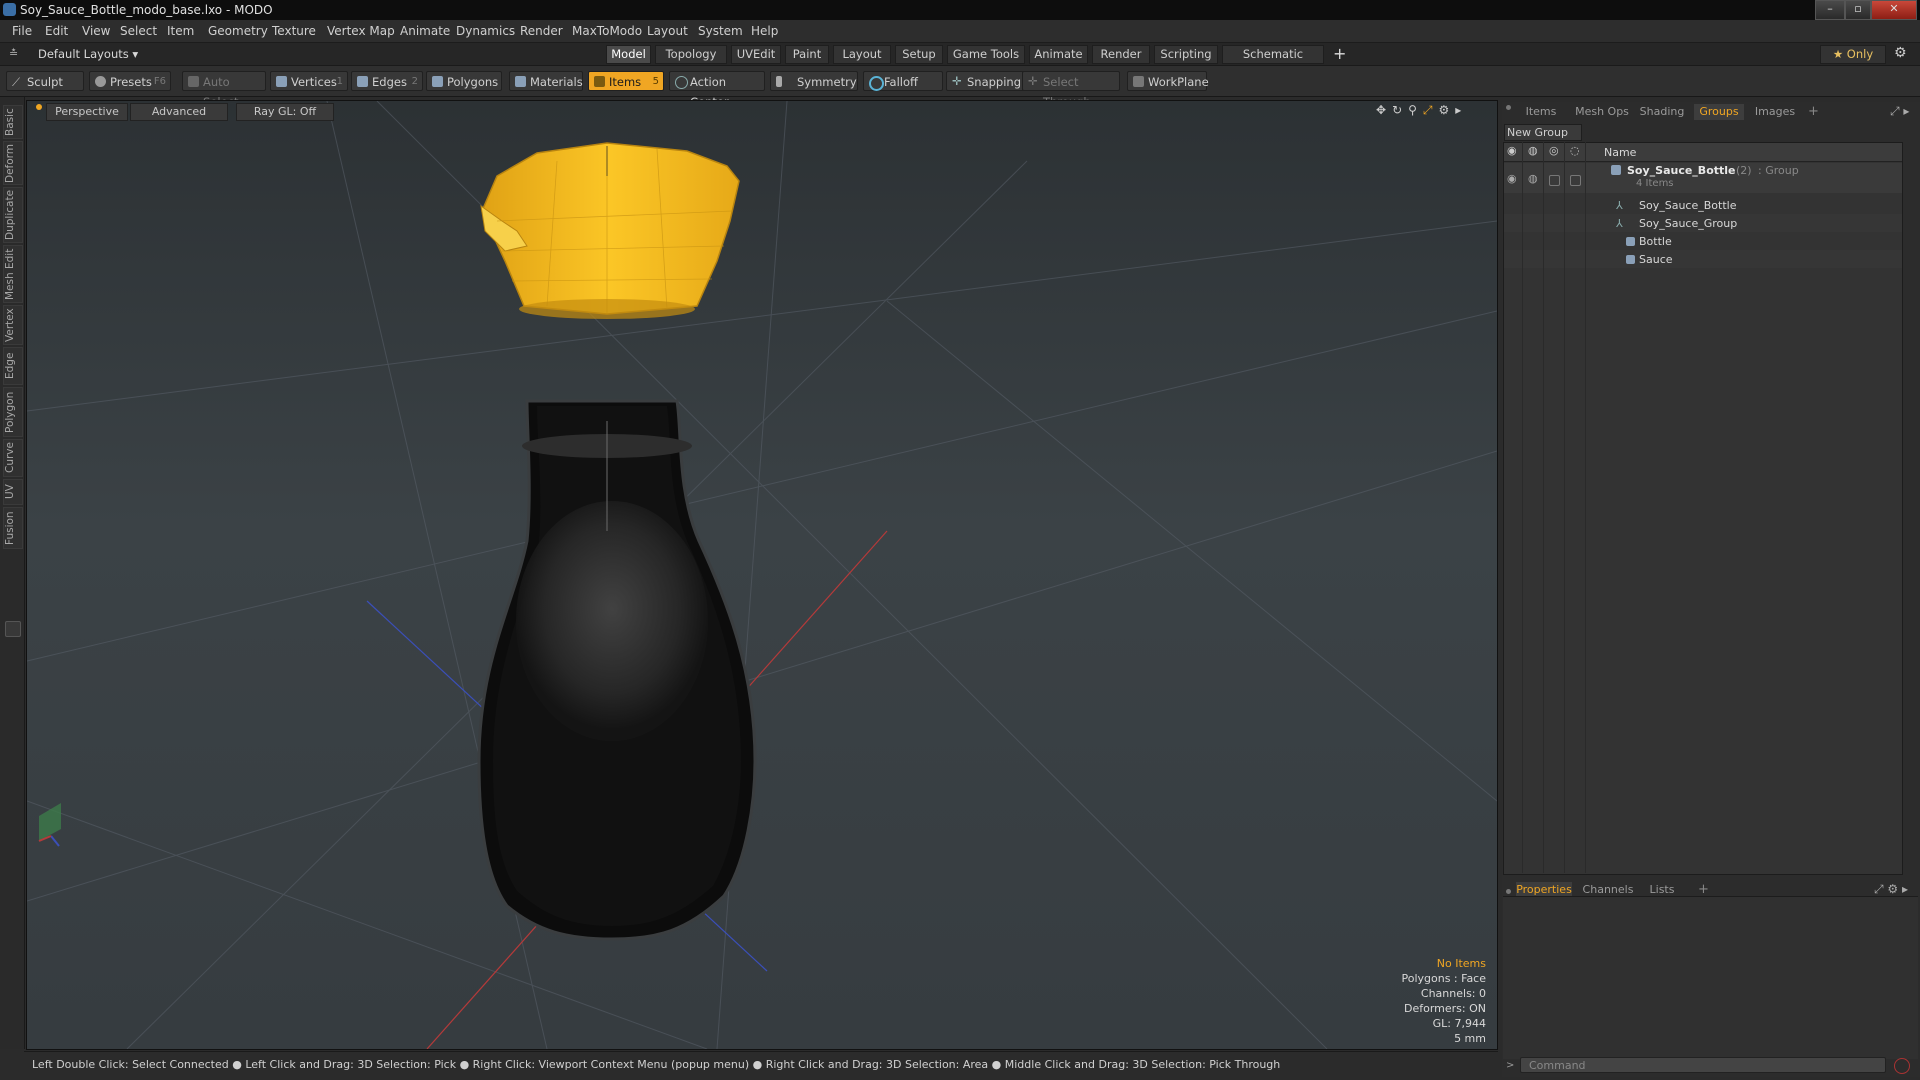 The height and width of the screenshot is (1080, 1920). What do you see at coordinates (717, 90) in the screenshot?
I see `action-center-button: Action Center` at bounding box center [717, 90].